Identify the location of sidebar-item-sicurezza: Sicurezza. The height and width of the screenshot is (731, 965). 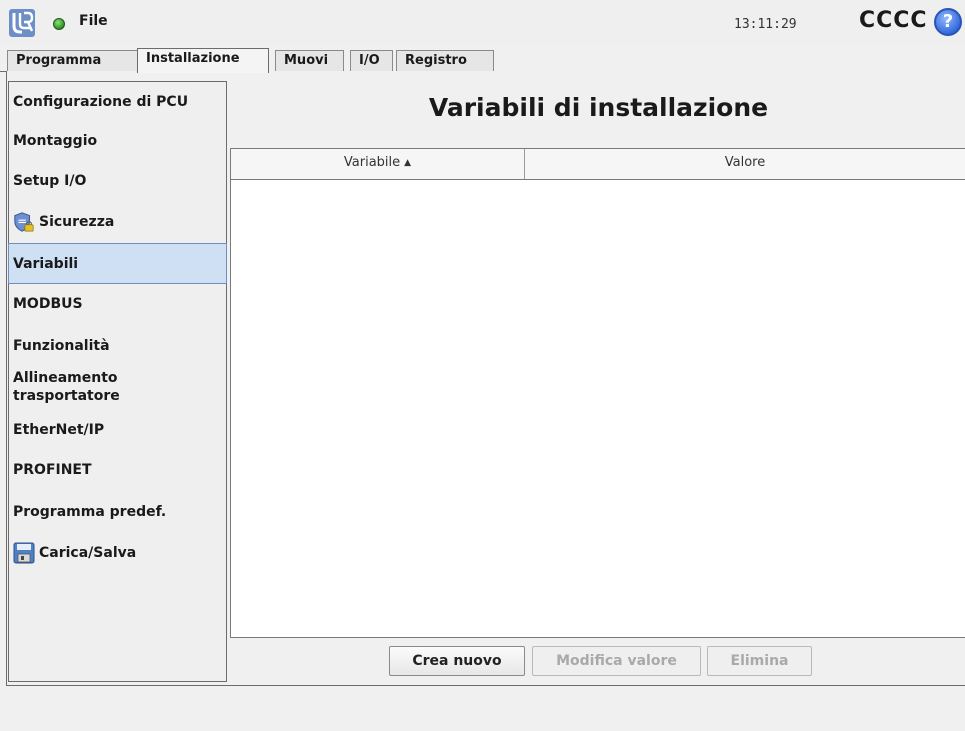
(117, 222).